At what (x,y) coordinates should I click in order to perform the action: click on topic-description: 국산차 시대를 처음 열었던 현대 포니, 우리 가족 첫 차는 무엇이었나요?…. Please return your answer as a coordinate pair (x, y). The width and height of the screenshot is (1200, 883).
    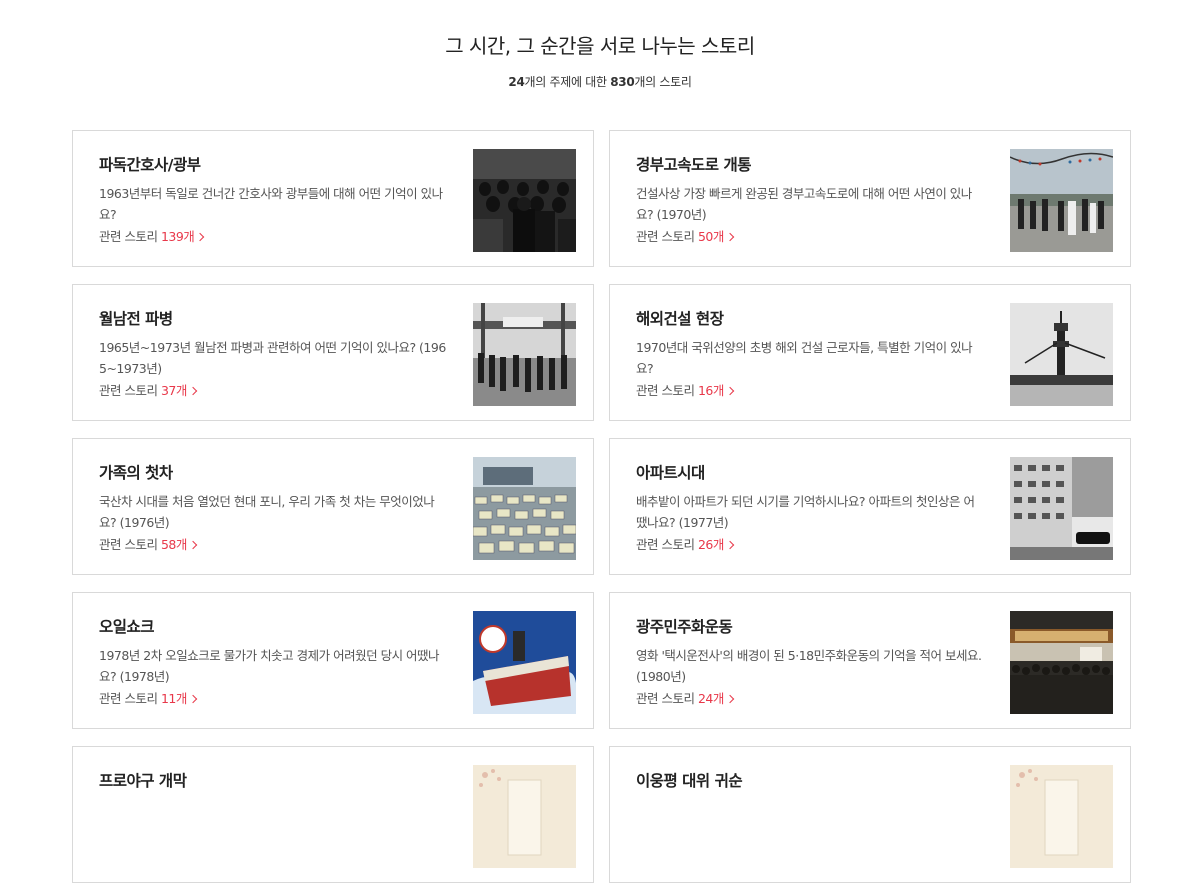
    Looking at the image, I should click on (267, 512).